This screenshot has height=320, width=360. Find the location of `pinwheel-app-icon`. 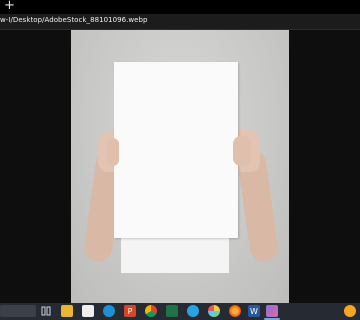

pinwheel-app-icon is located at coordinates (214, 311).